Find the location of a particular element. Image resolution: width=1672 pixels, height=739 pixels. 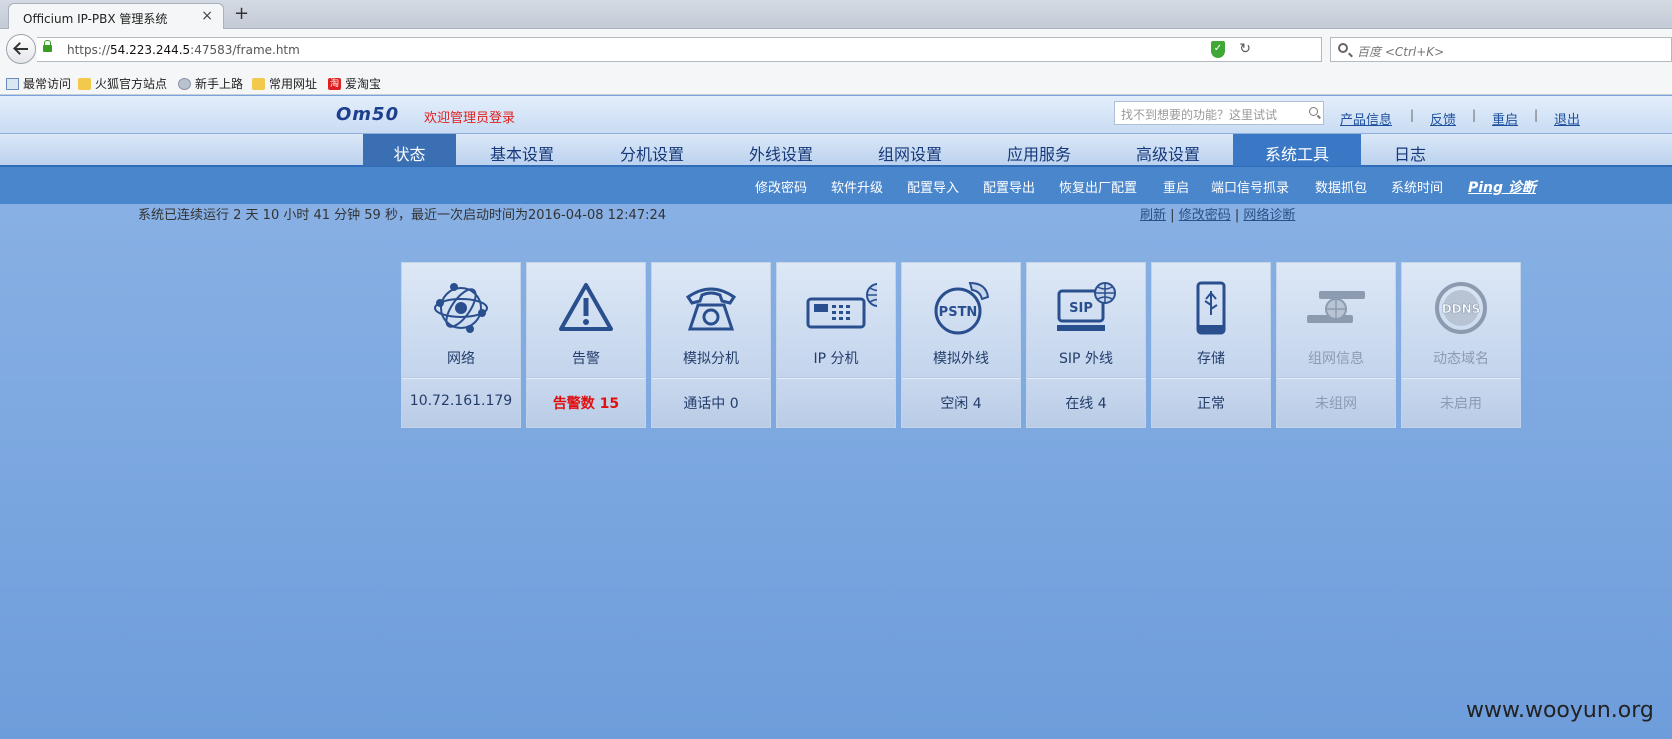

reload-icon: ↻ is located at coordinates (1245, 49).